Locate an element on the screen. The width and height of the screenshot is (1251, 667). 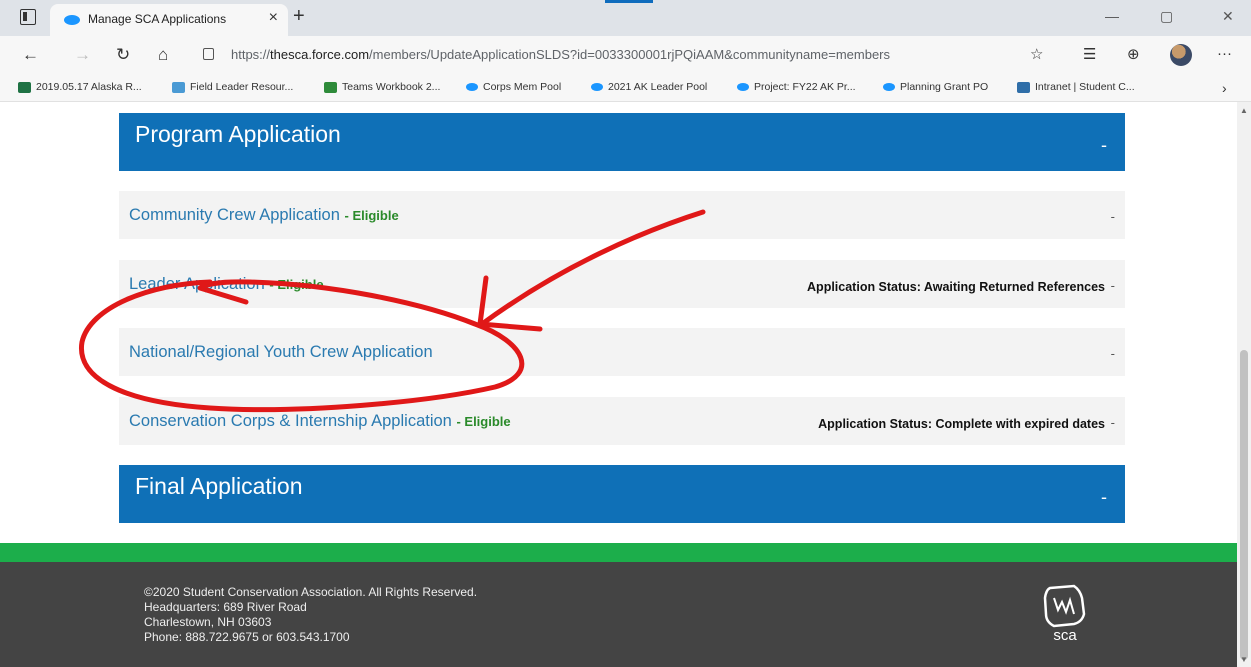
favorite-star-icon: ☆ is located at coordinates (1036, 54).